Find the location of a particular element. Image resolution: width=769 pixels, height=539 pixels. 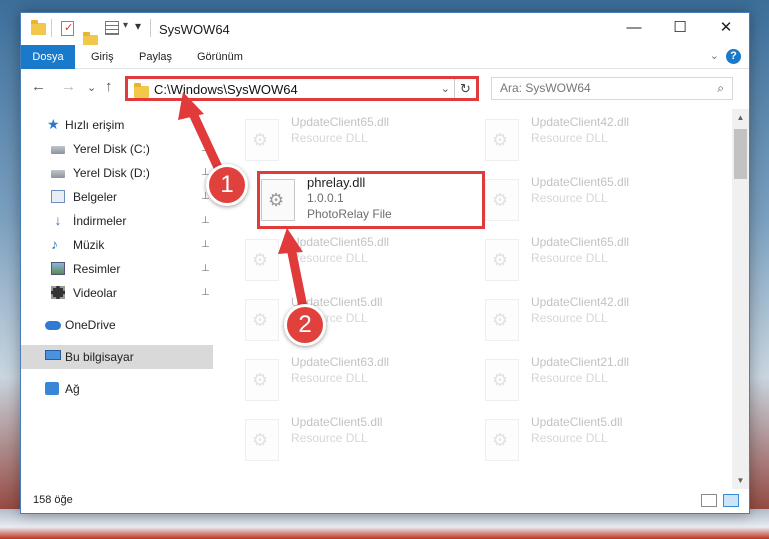

annotation-arrows is located at coordinates (243, 204).